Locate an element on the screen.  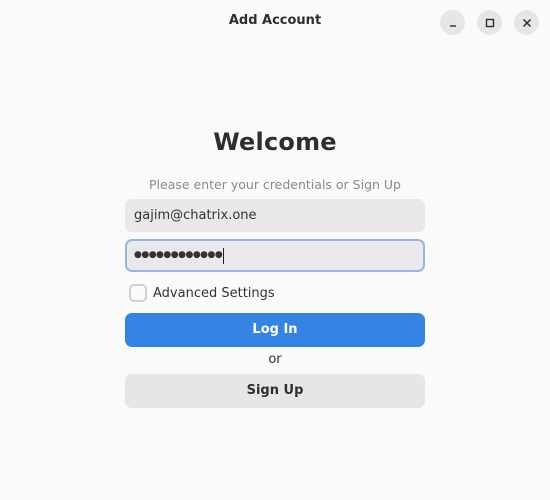
window-title: Add Account is located at coordinates (275, 20).